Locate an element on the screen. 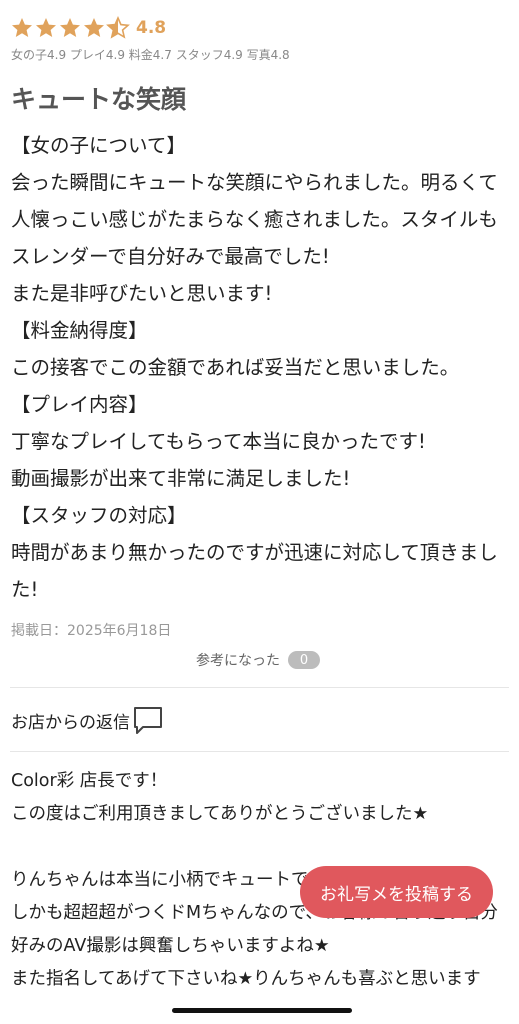 The width and height of the screenshot is (519, 1024). review-line: この接客でこの金額であれば妥当だと思いました。 is located at coordinates (235, 367).